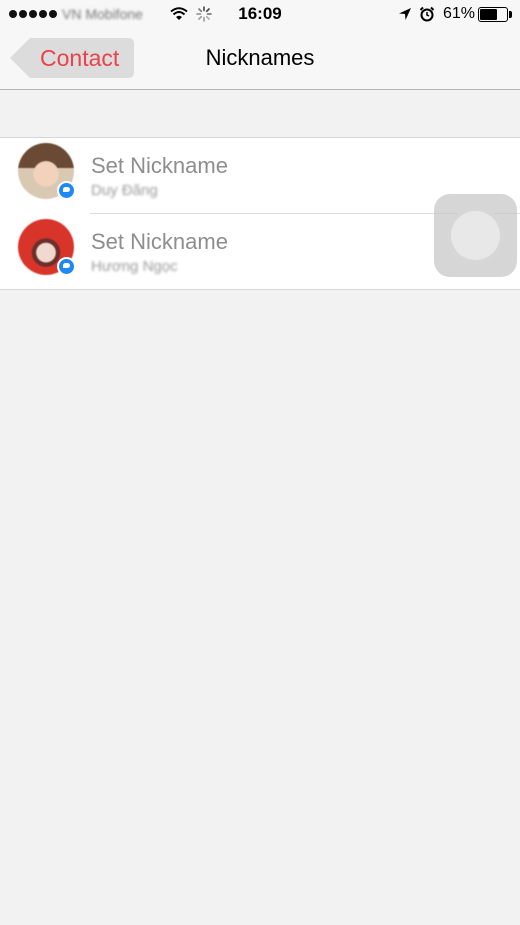  Describe the element at coordinates (510, 14) in the screenshot. I see `battery-tip` at that location.